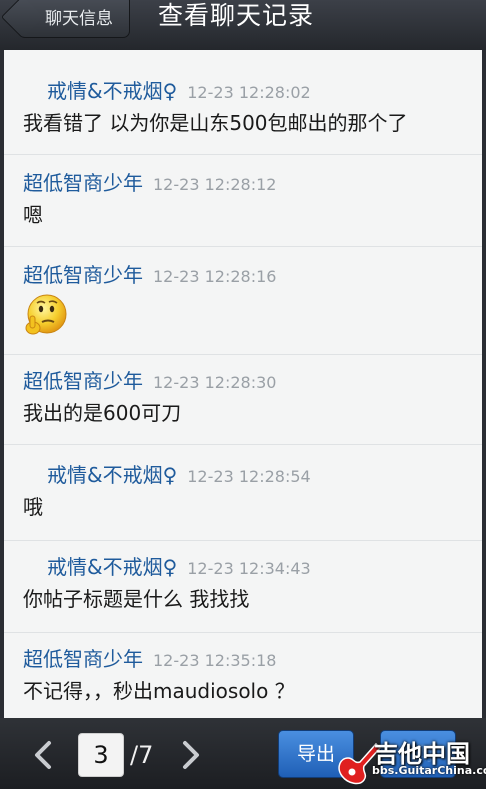 This screenshot has width=486, height=789. What do you see at coordinates (249, 476) in the screenshot?
I see `message-time: 12-23 12:28:54` at bounding box center [249, 476].